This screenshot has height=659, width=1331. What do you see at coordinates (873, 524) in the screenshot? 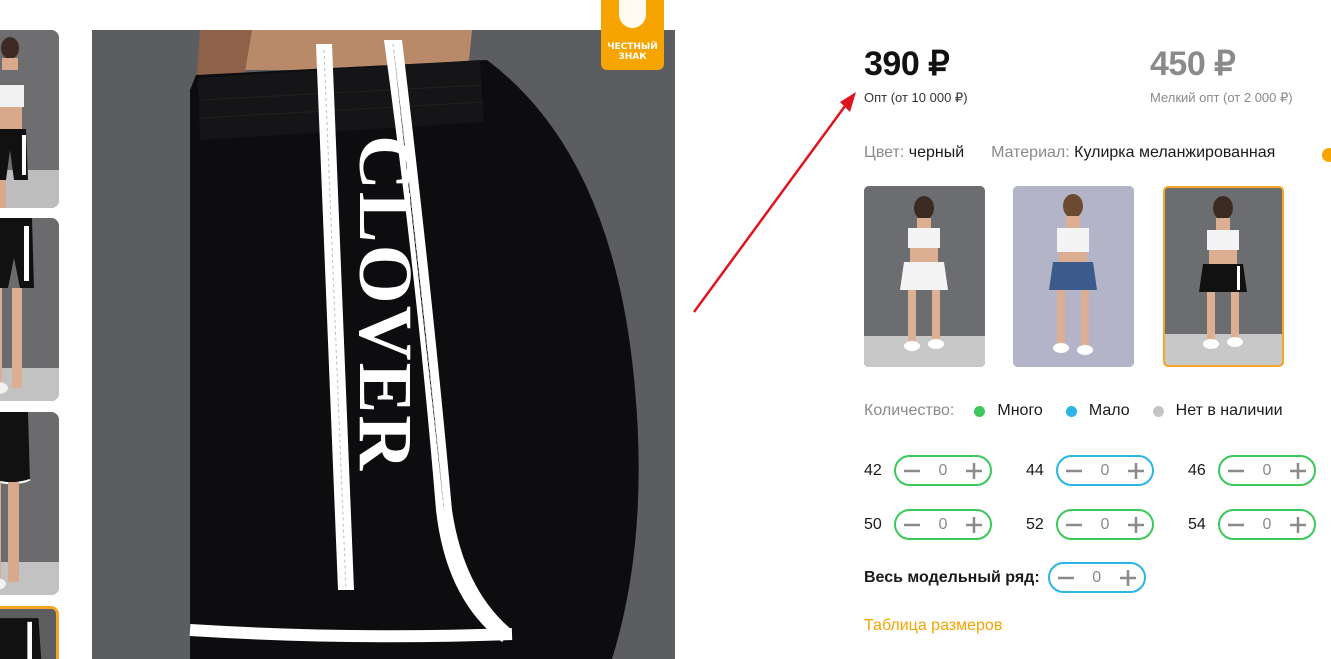
I see `size-label: 50` at bounding box center [873, 524].